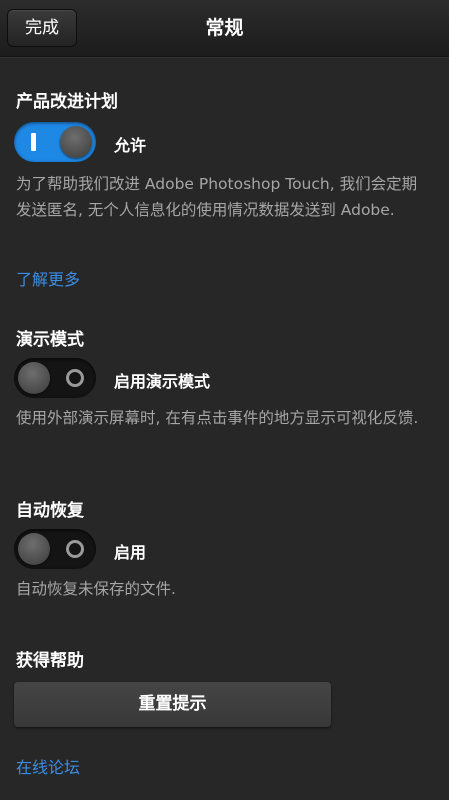 This screenshot has height=800, width=449. Describe the element at coordinates (42, 28) in the screenshot. I see `done-button: 完成` at that location.